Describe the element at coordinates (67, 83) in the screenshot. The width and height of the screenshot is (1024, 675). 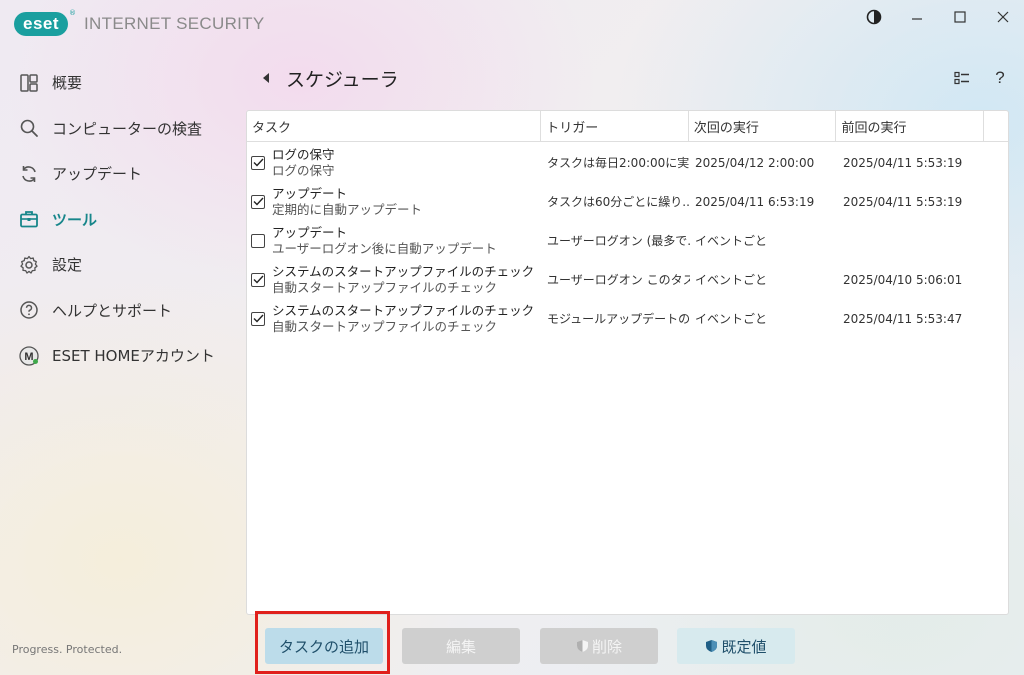
I see `sidebar-item-label: 概要` at that location.